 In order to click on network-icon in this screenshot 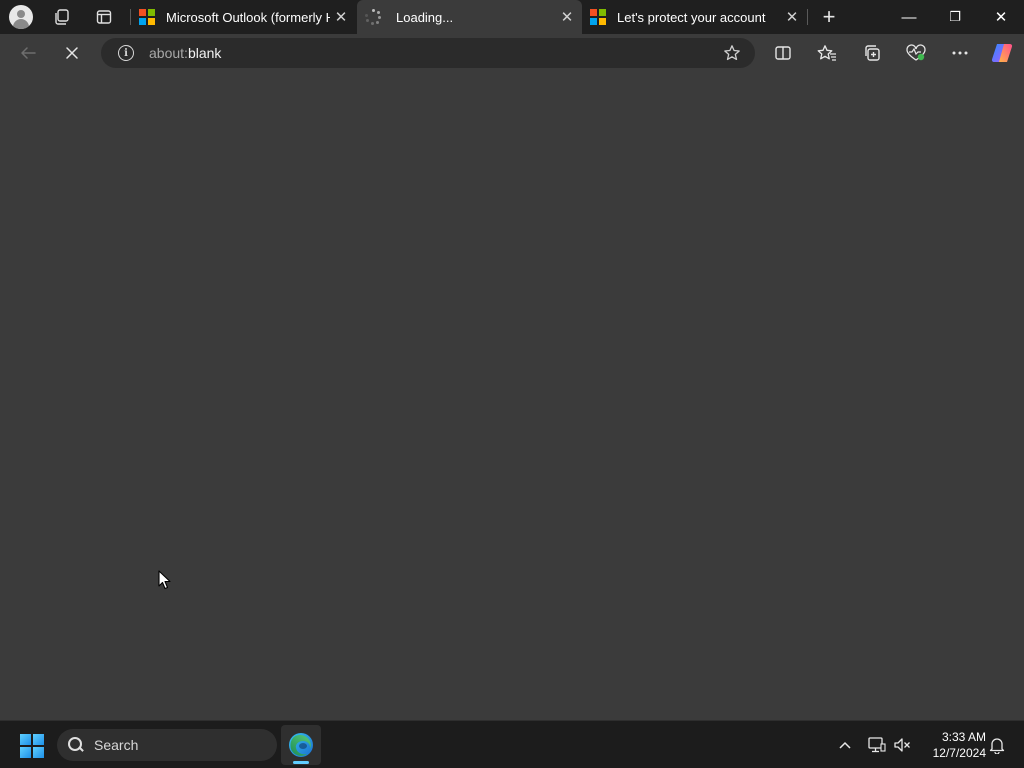, I will do `click(877, 745)`.